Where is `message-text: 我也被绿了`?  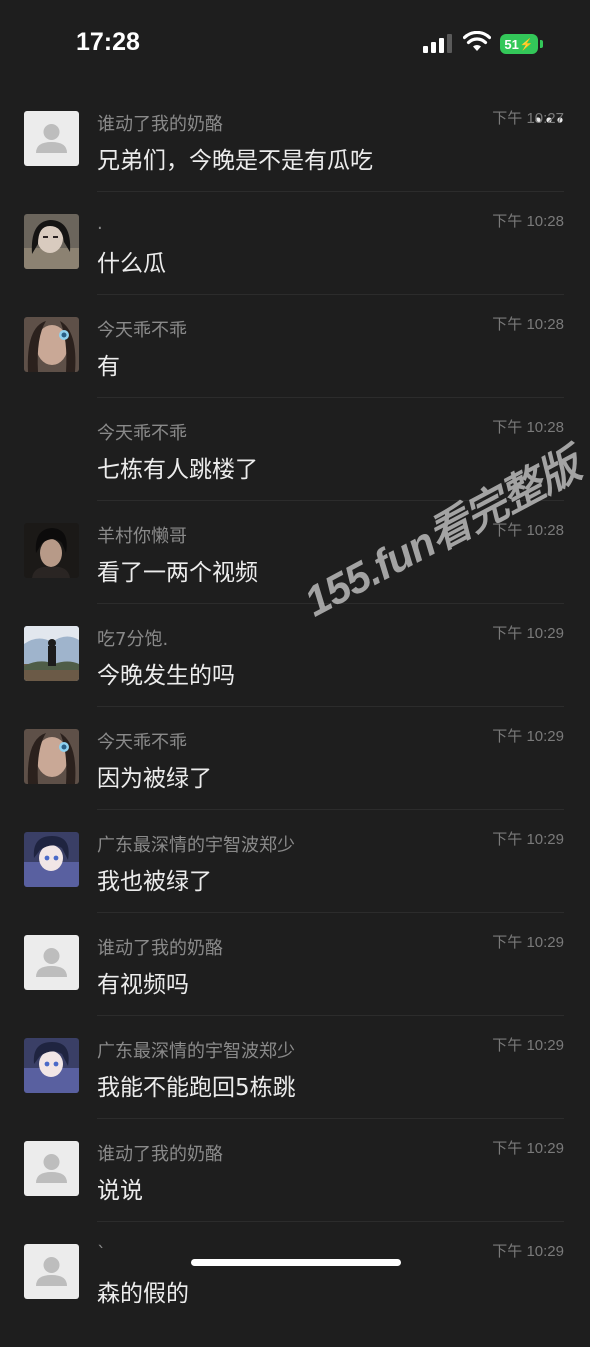 message-text: 我也被绿了 is located at coordinates (154, 882).